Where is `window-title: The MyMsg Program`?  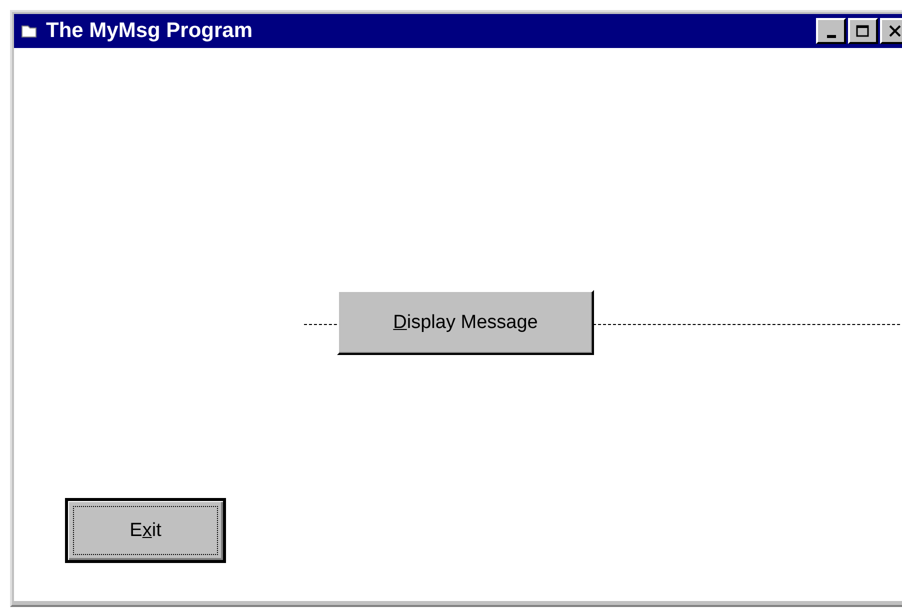
window-title: The MyMsg Program is located at coordinates (150, 31).